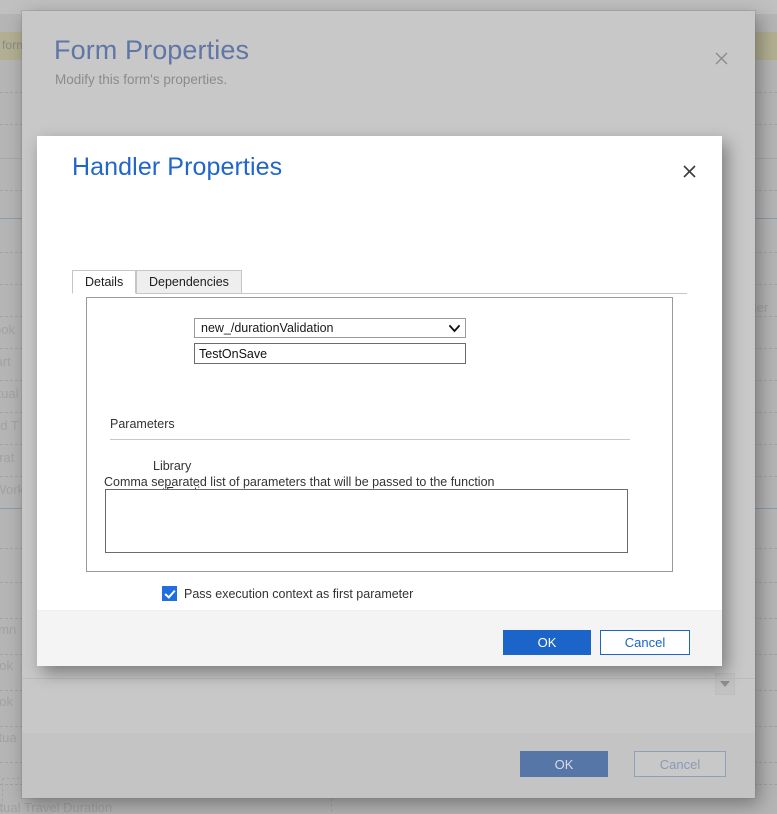 The image size is (777, 814). Describe the element at coordinates (267, 328) in the screenshot. I see `library-select-value: new_/durationValidation` at that location.